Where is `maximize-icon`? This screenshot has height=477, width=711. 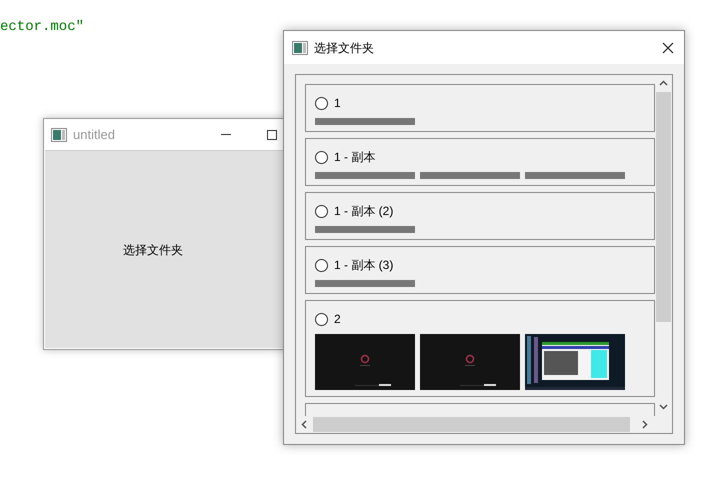
maximize-icon is located at coordinates (272, 135).